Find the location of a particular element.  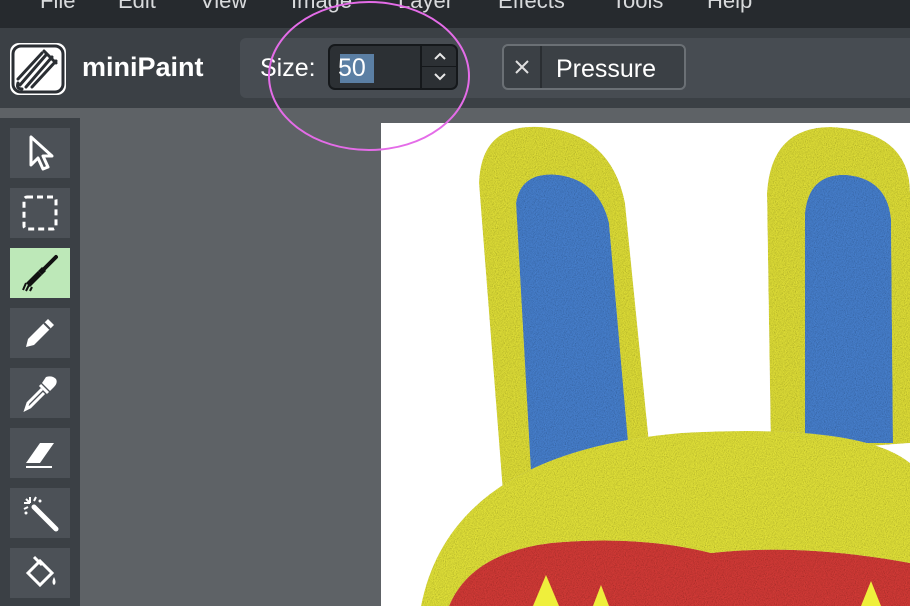

highlight-annotation is located at coordinates (369, 76).